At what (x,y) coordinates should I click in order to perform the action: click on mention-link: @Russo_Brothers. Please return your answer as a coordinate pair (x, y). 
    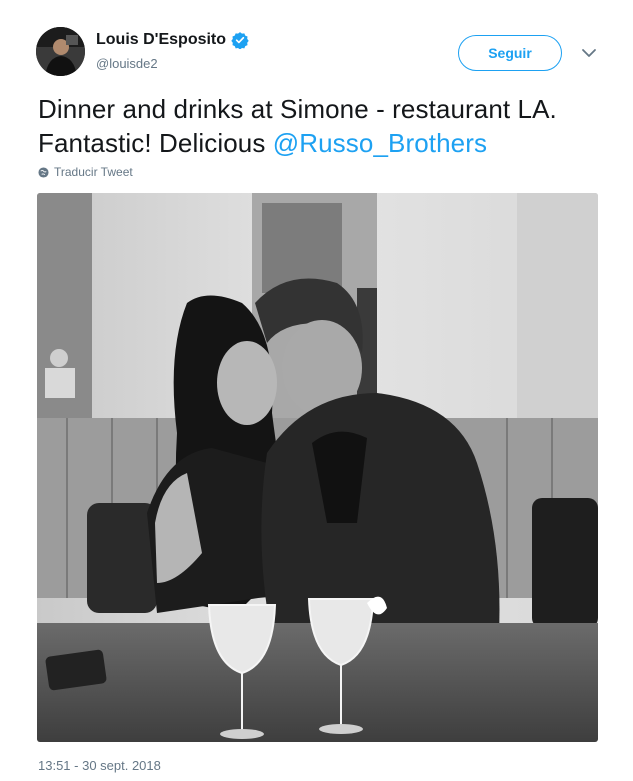
    Looking at the image, I should click on (380, 143).